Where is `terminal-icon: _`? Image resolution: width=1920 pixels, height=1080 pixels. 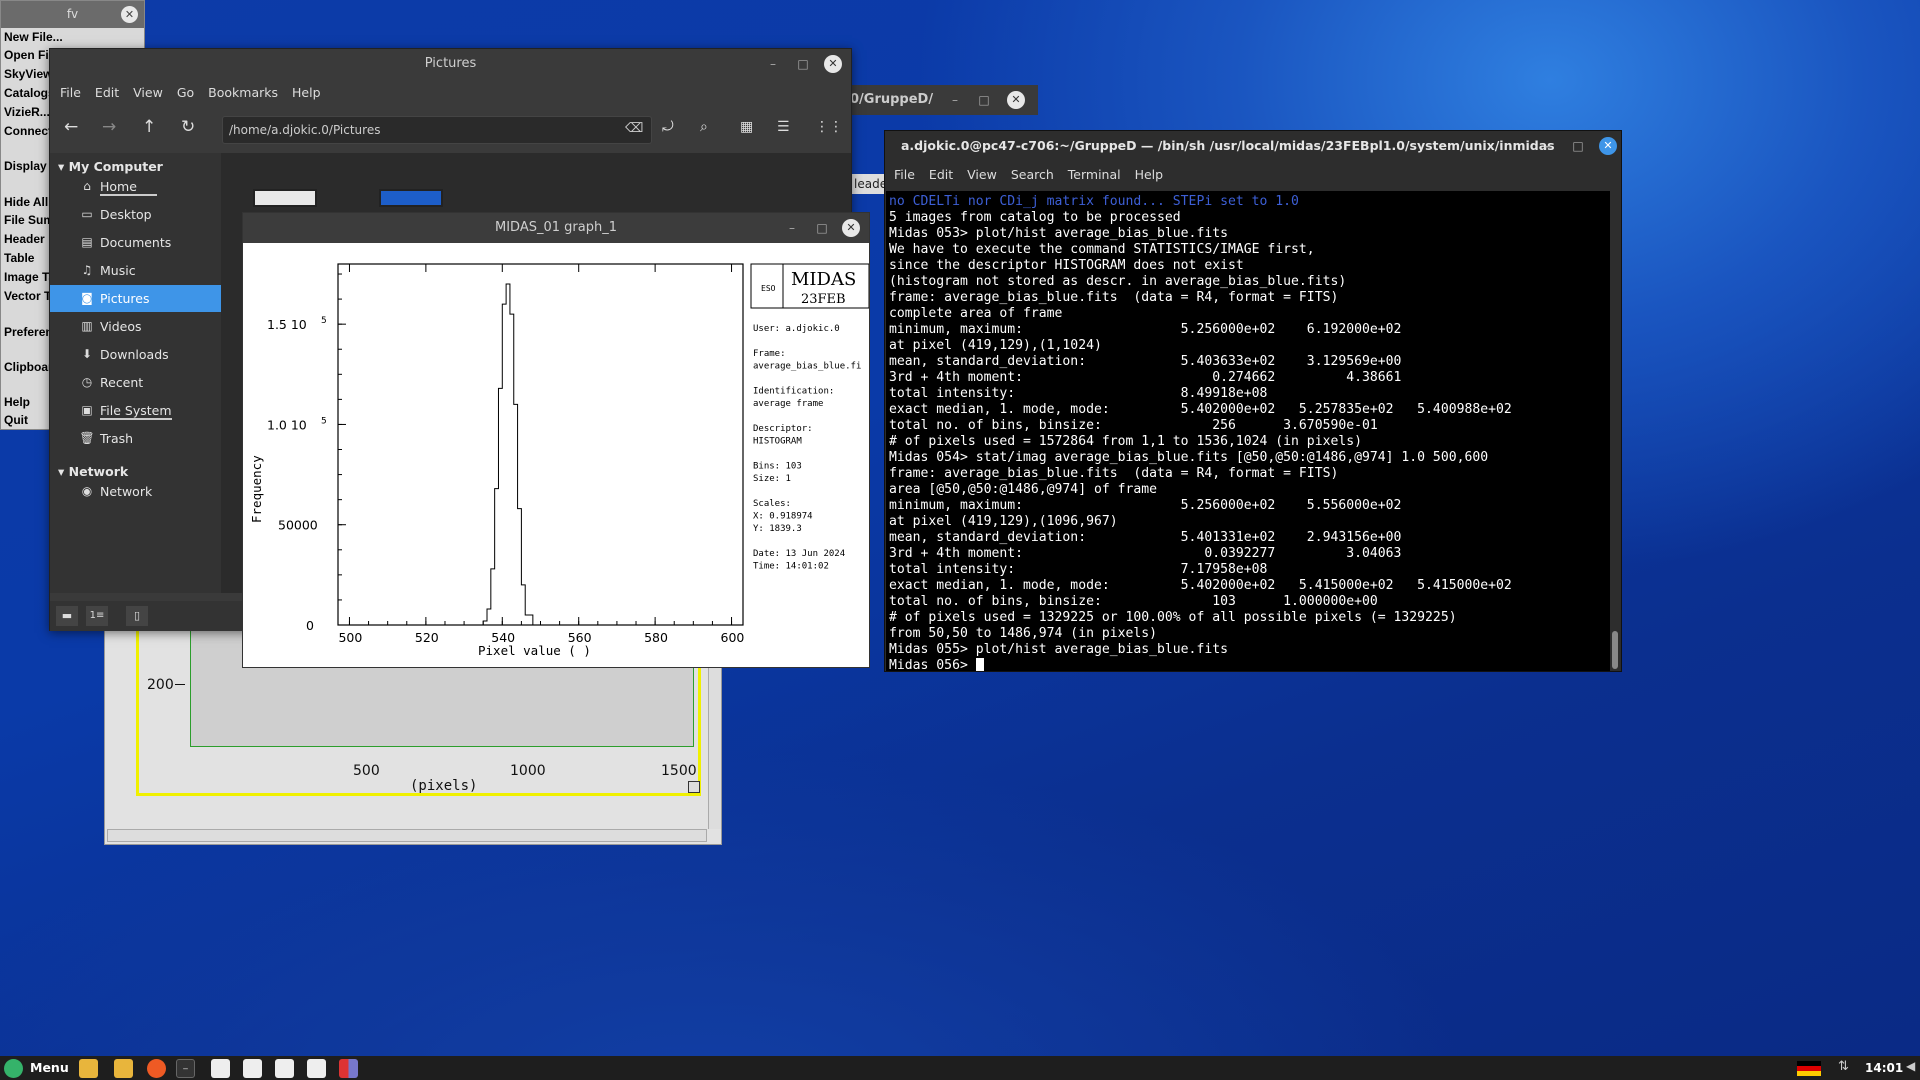 terminal-icon: _ is located at coordinates (185, 1068).